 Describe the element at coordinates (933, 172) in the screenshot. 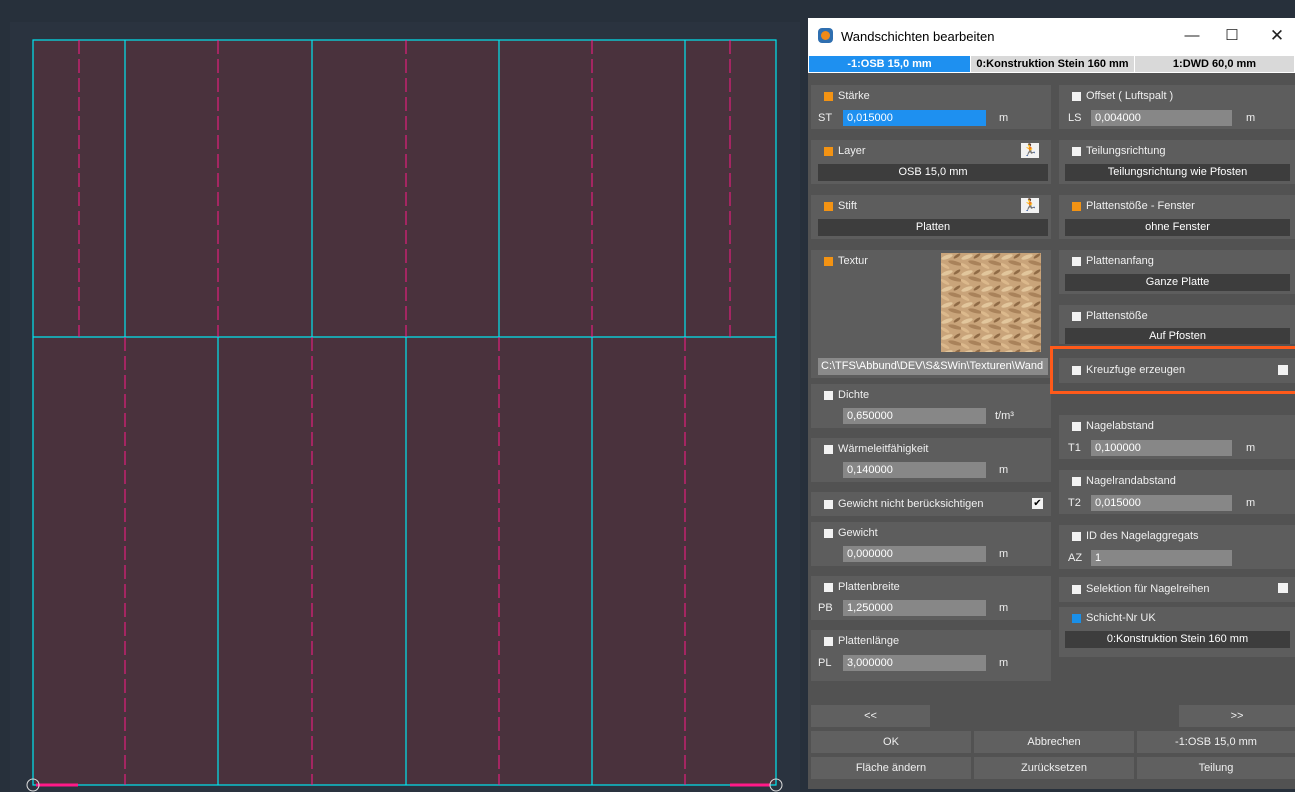

I see `layer-select: OSB 15,0 mm` at that location.